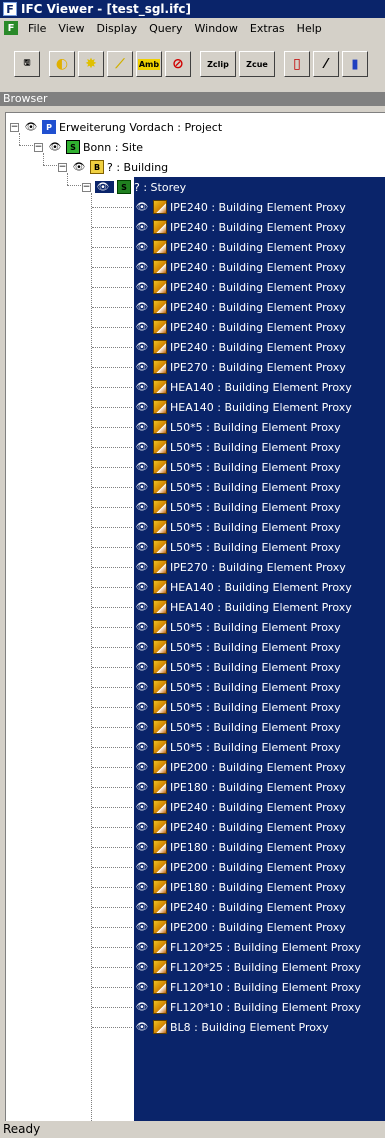 This screenshot has width=385, height=1138. What do you see at coordinates (149, 64) in the screenshot?
I see `amb-button: Amb` at bounding box center [149, 64].